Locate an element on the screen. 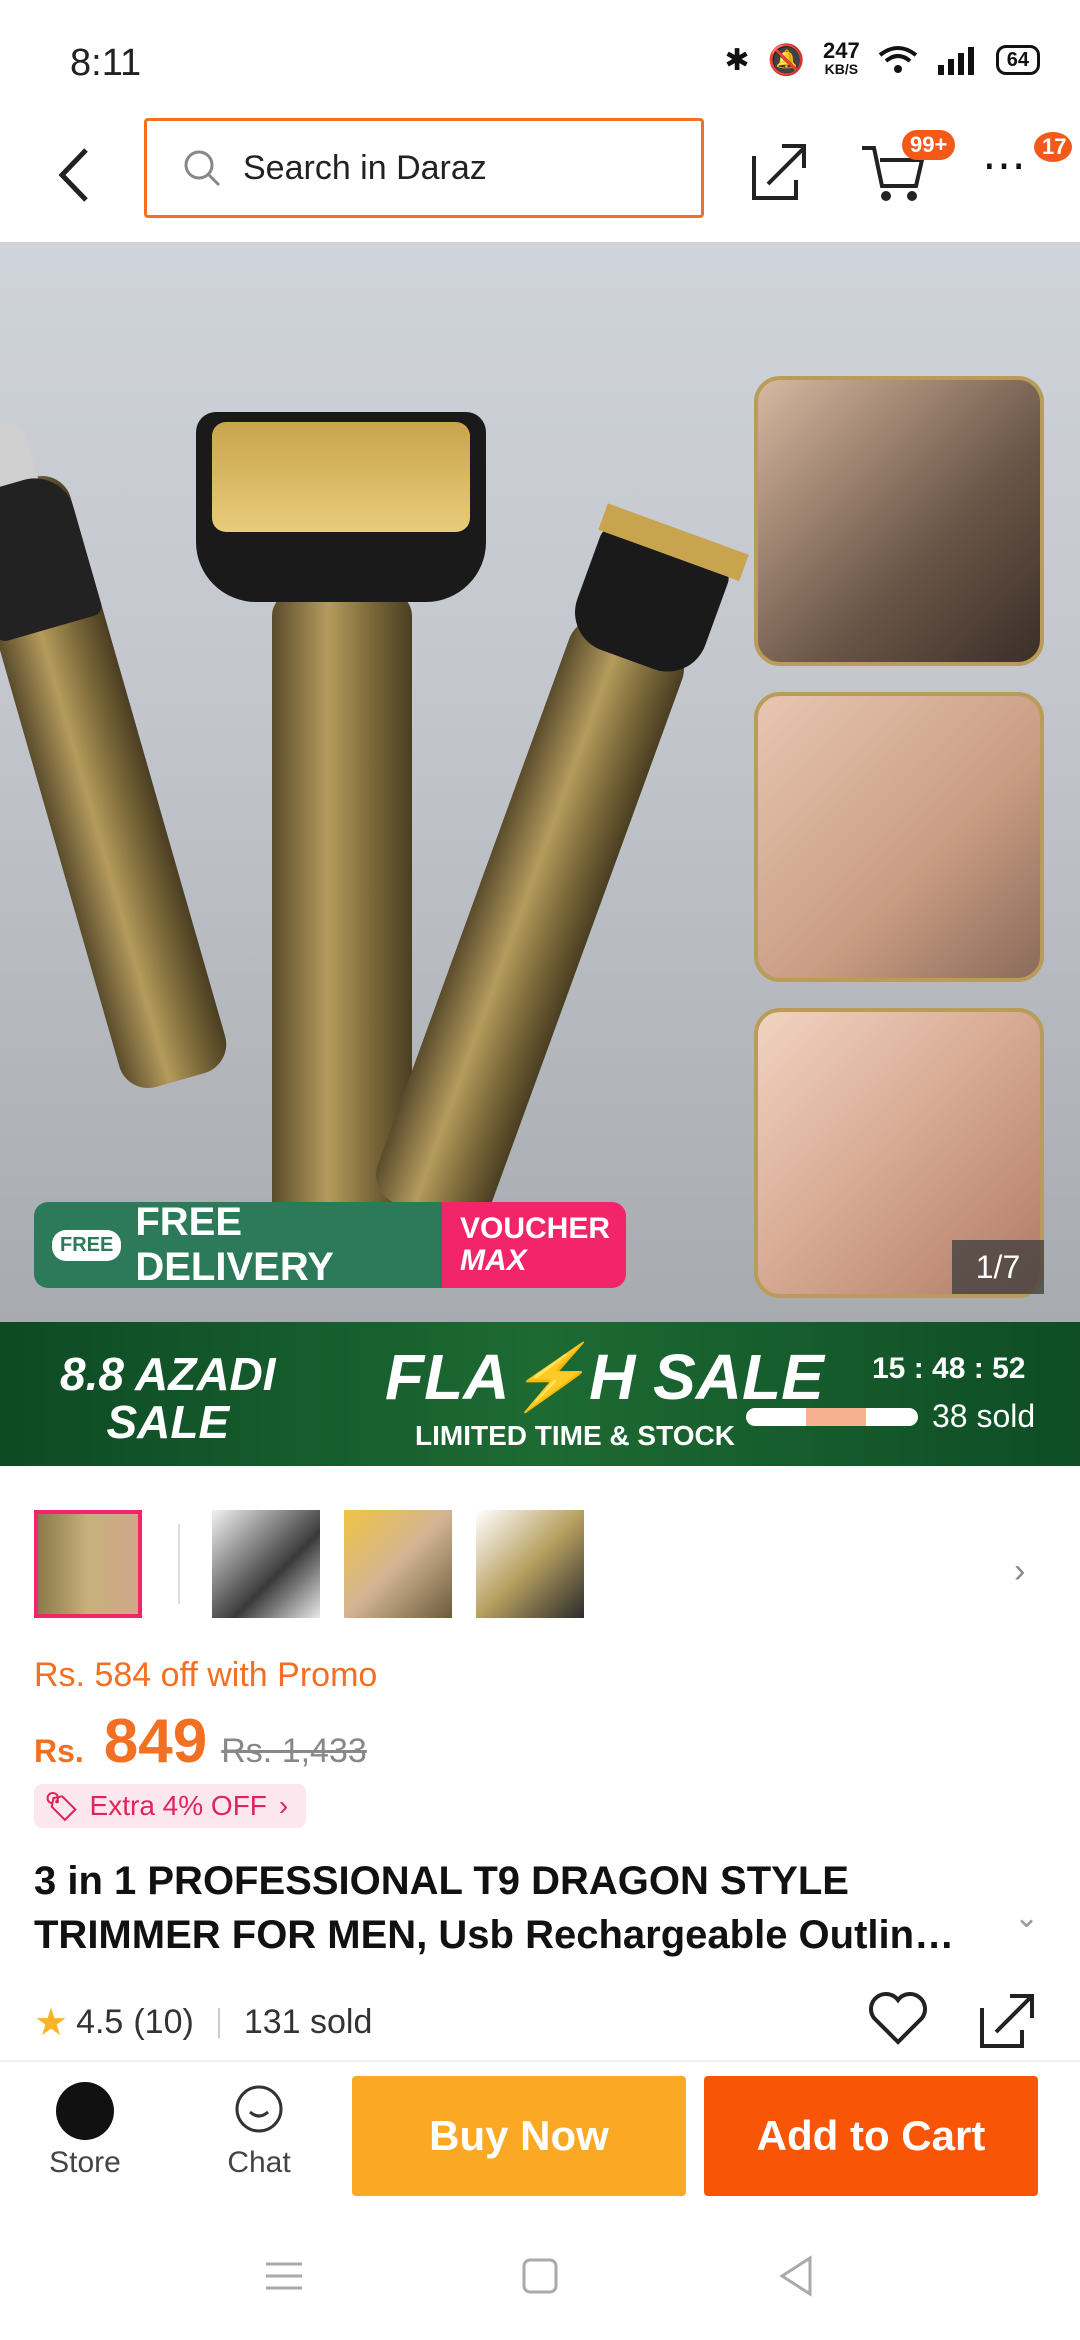 The width and height of the screenshot is (1080, 2340). store-button: Store is located at coordinates (85, 2126).